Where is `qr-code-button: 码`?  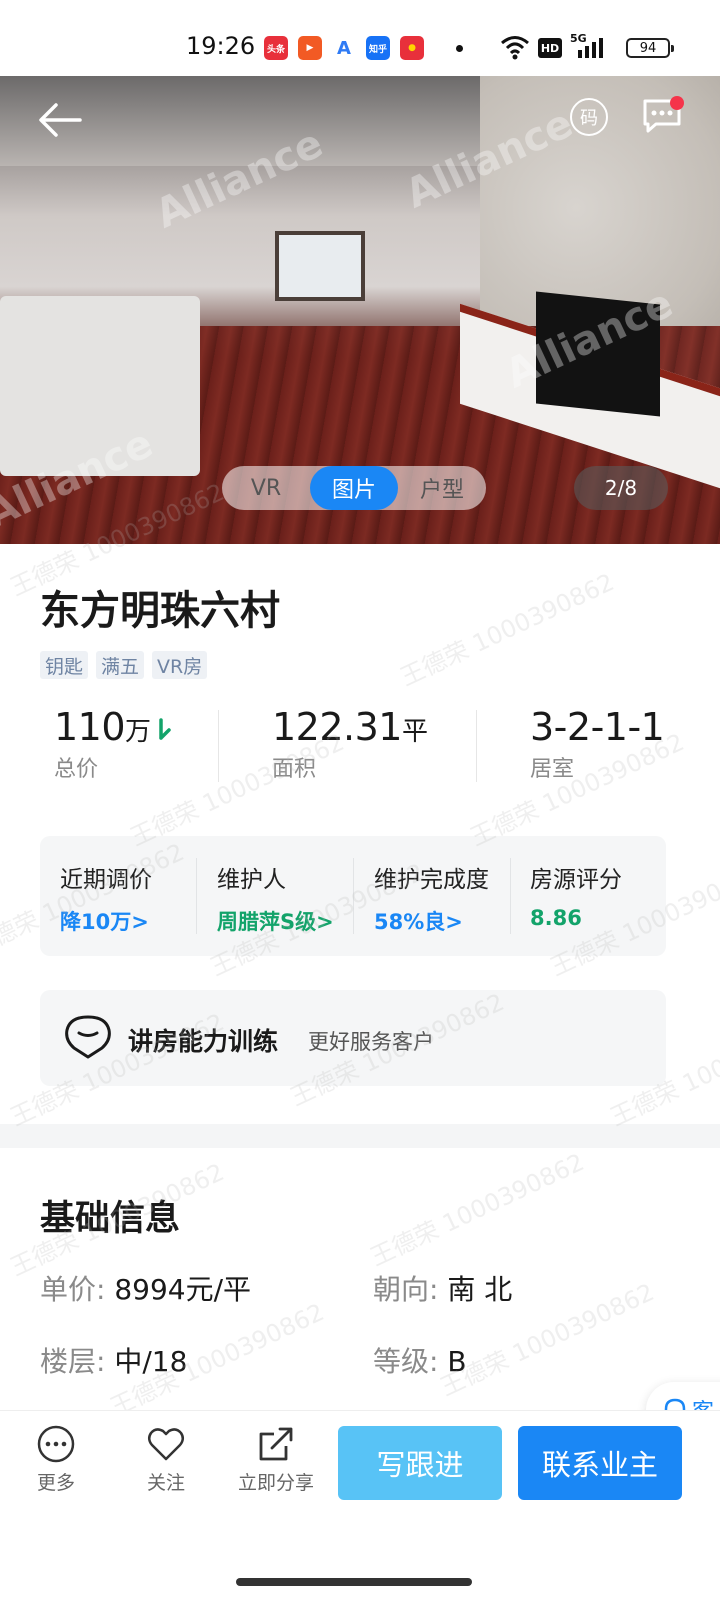 qr-code-button: 码 is located at coordinates (589, 117).